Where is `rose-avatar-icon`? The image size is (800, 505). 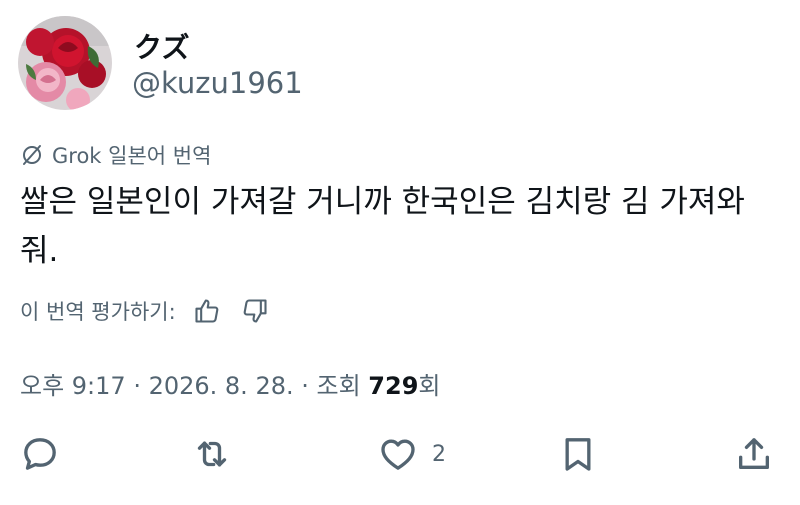 rose-avatar-icon is located at coordinates (65, 63).